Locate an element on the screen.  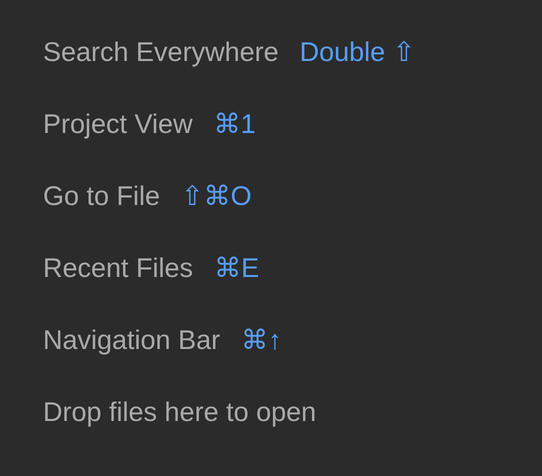
shortcut-text: Double ⇧ is located at coordinates (358, 52).